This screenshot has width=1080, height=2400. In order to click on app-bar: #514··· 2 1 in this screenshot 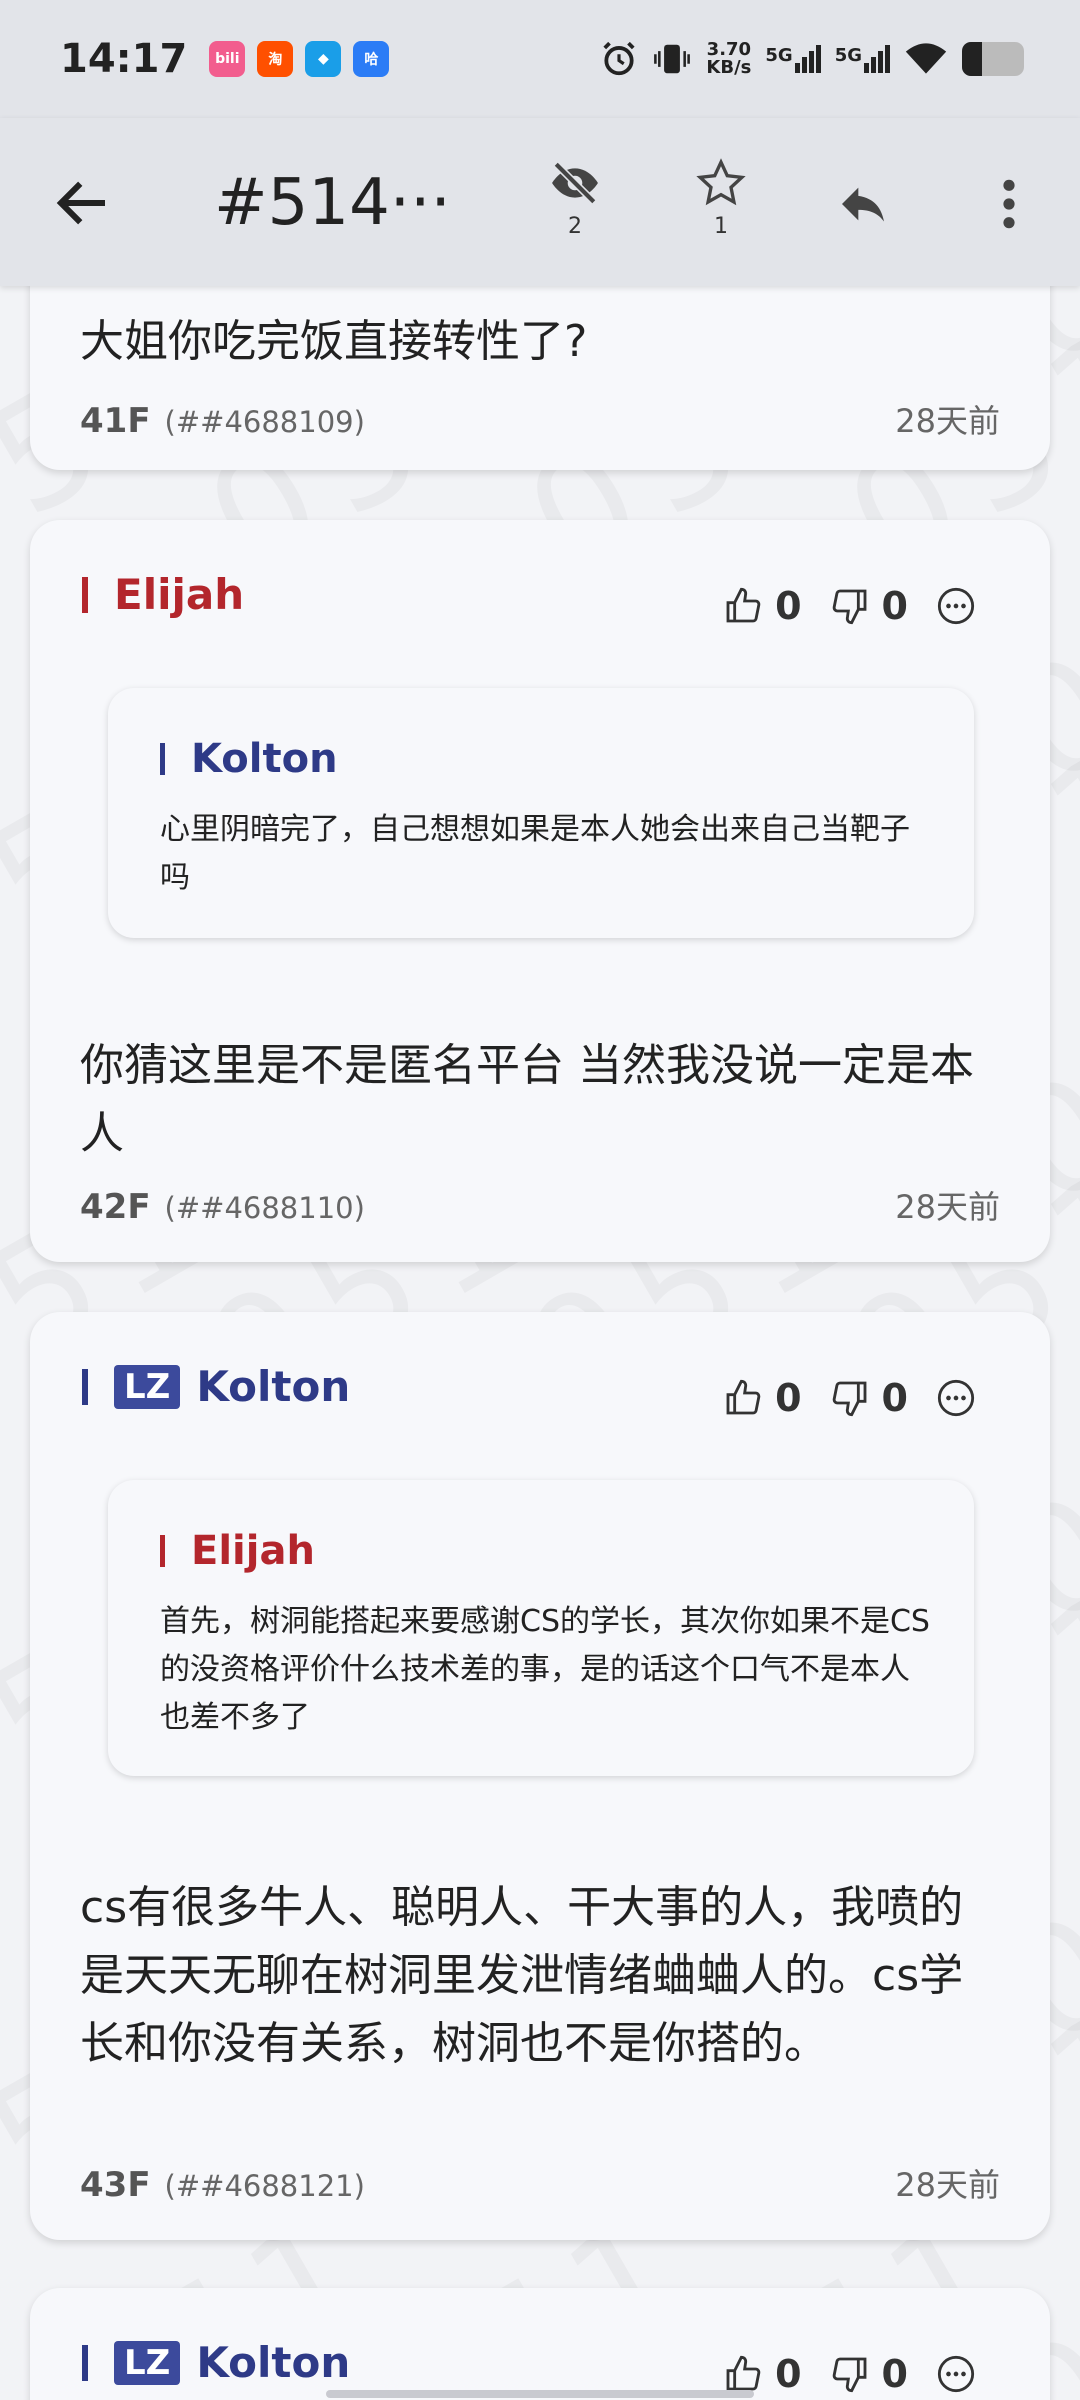, I will do `click(540, 202)`.